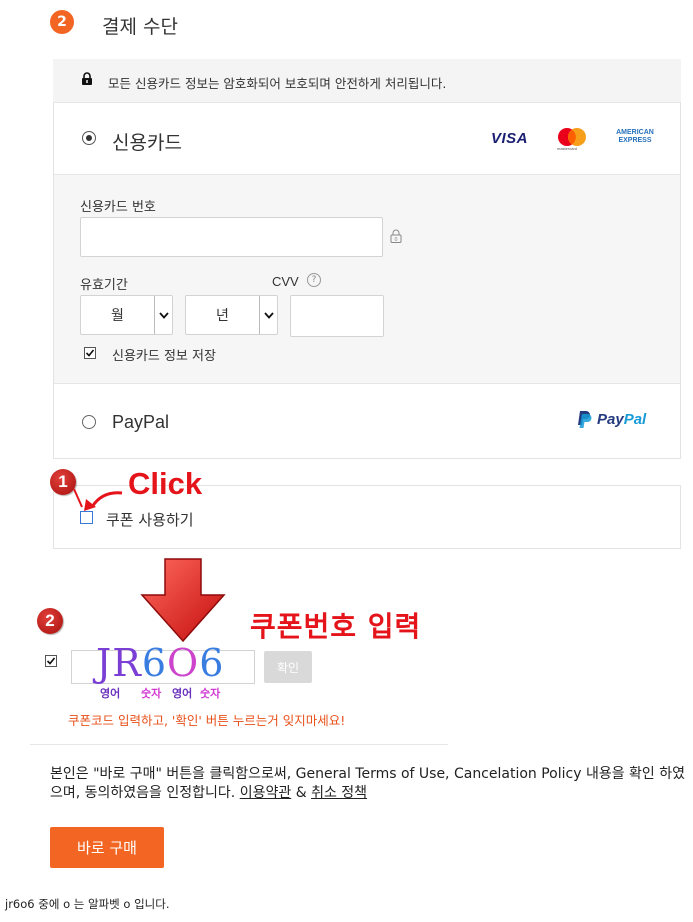  Describe the element at coordinates (207, 720) in the screenshot. I see `coupon-reminder-text: 쿠폰코드 입력하고, '확인' 버튼 누르는거 잊지마세요!` at that location.